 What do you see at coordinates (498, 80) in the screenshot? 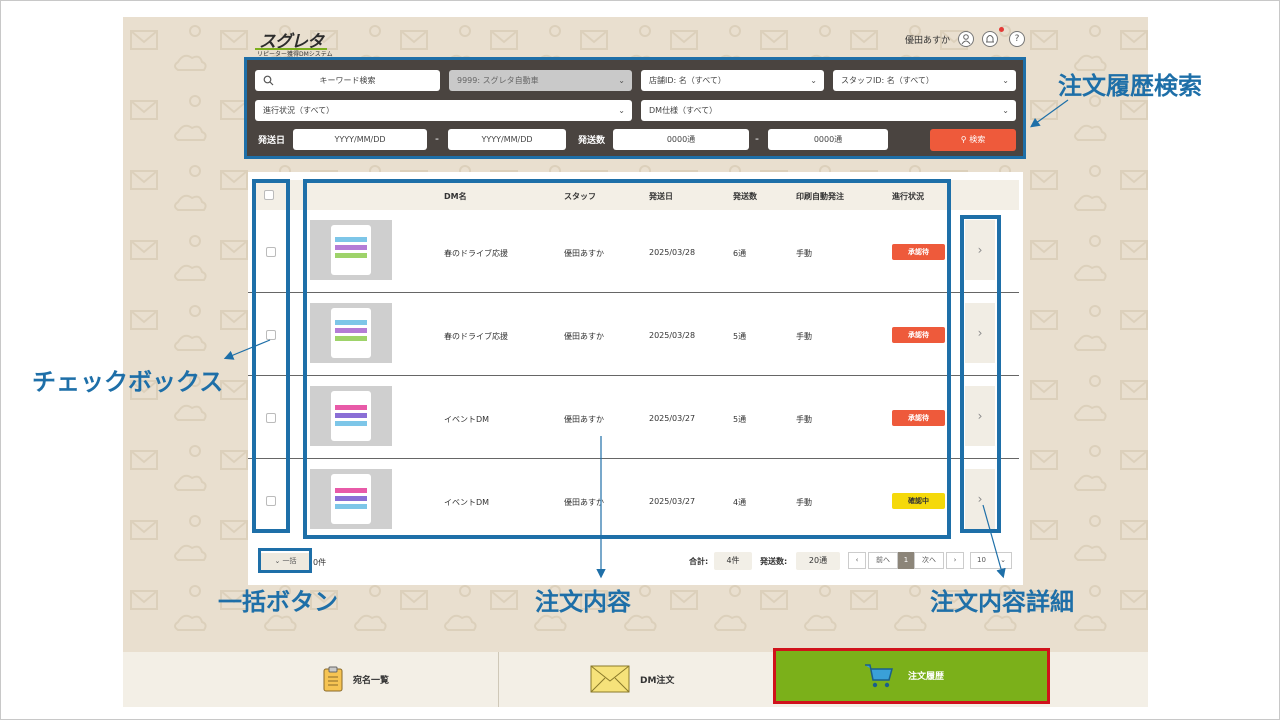
I see `company-value: 9999: スグレタ自動車` at bounding box center [498, 80].